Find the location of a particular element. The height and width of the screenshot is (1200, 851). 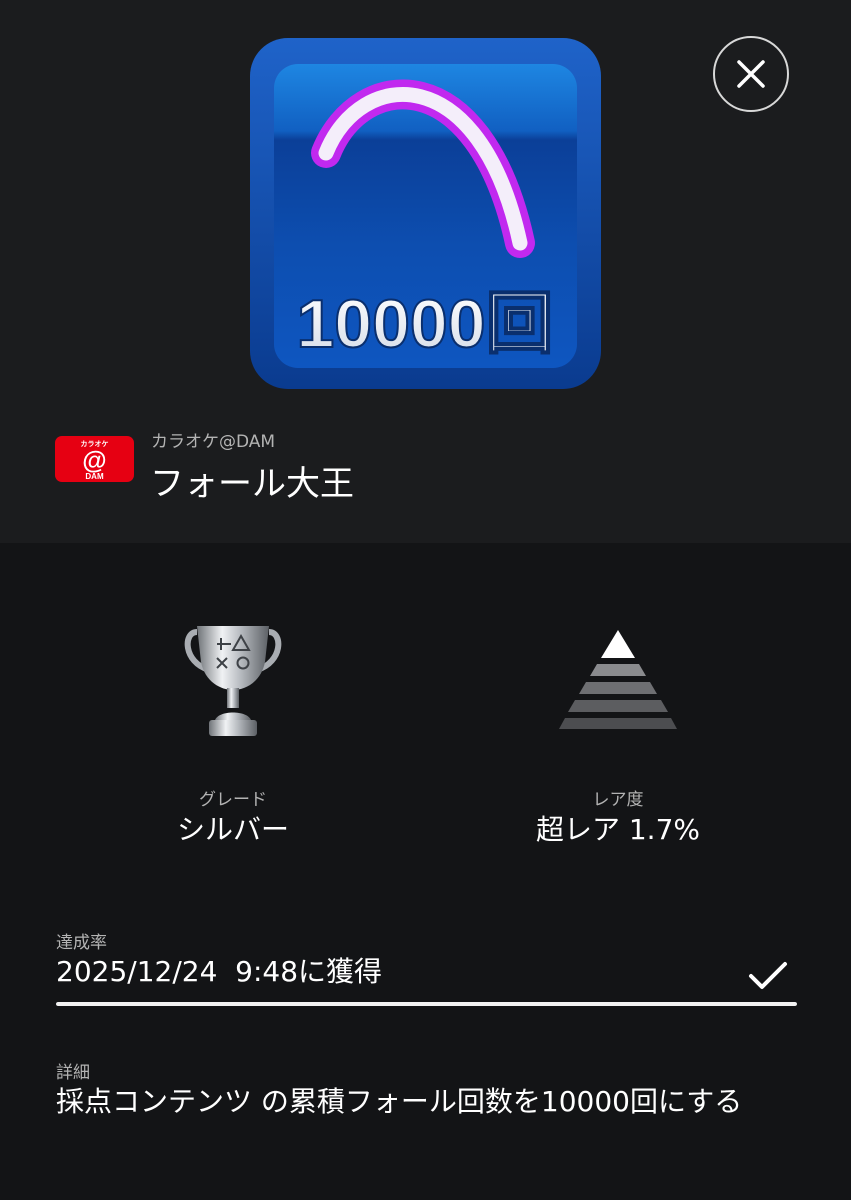

grade-value: シルバー is located at coordinates (232, 829).